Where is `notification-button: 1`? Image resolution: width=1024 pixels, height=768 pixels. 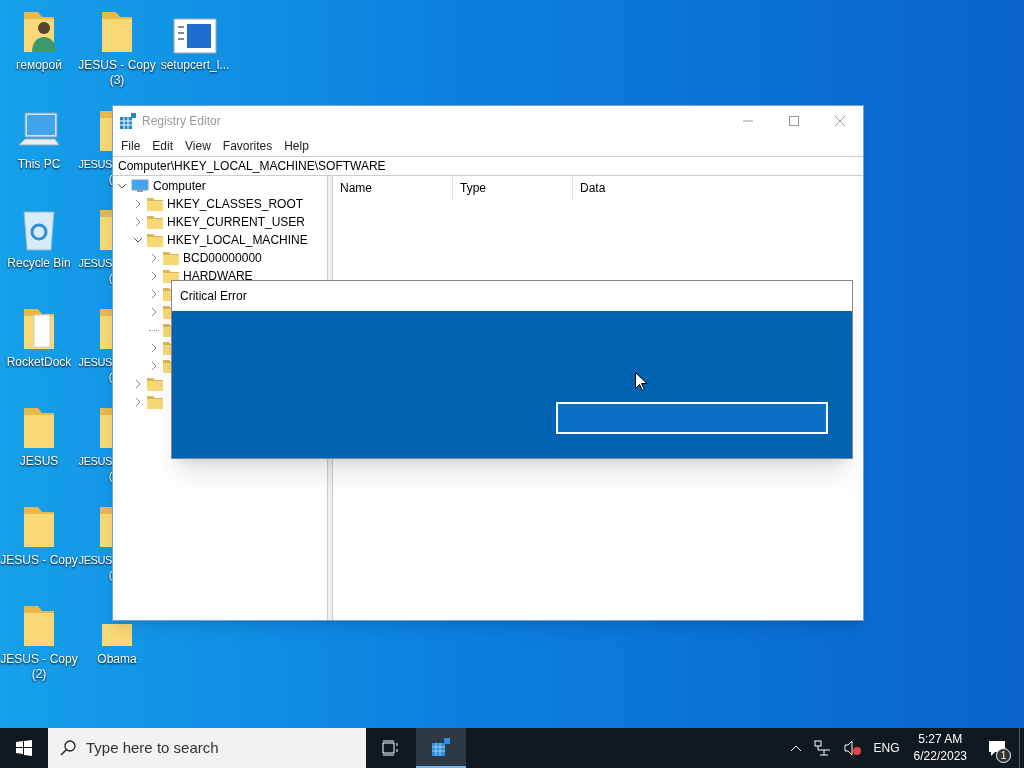 notification-button: 1 is located at coordinates (997, 748).